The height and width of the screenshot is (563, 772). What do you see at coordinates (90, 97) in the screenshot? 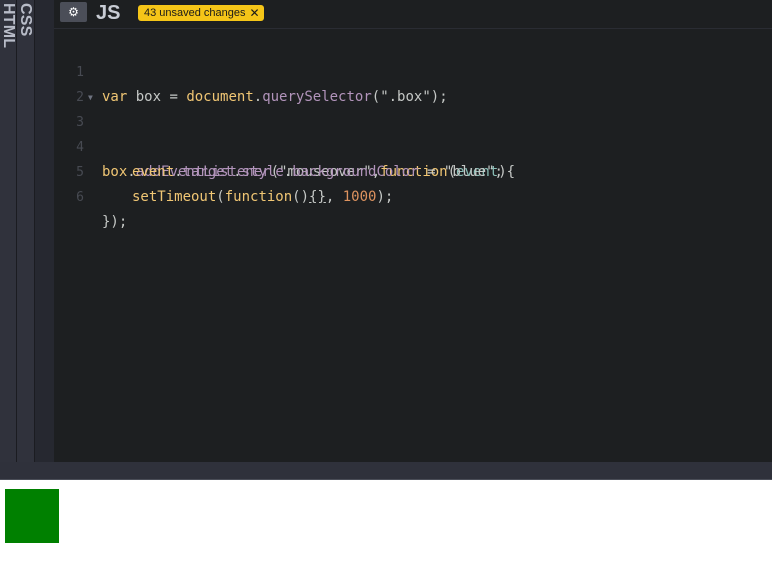
I see `fold-arrow-icon: ▼` at bounding box center [90, 97].